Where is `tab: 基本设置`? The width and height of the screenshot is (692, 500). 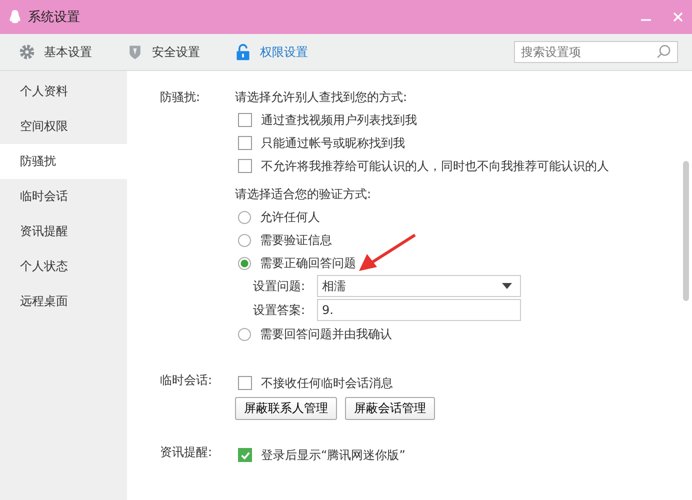 tab: 基本设置 is located at coordinates (55, 52).